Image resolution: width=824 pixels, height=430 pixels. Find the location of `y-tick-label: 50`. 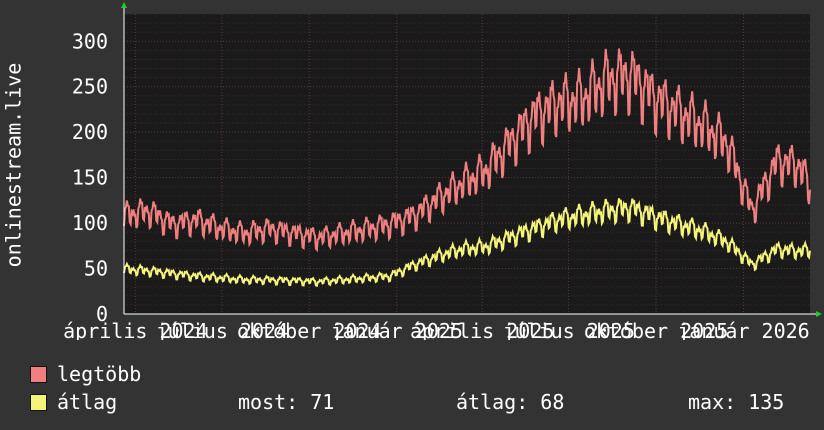

y-tick-label: 50 is located at coordinates (96, 269).